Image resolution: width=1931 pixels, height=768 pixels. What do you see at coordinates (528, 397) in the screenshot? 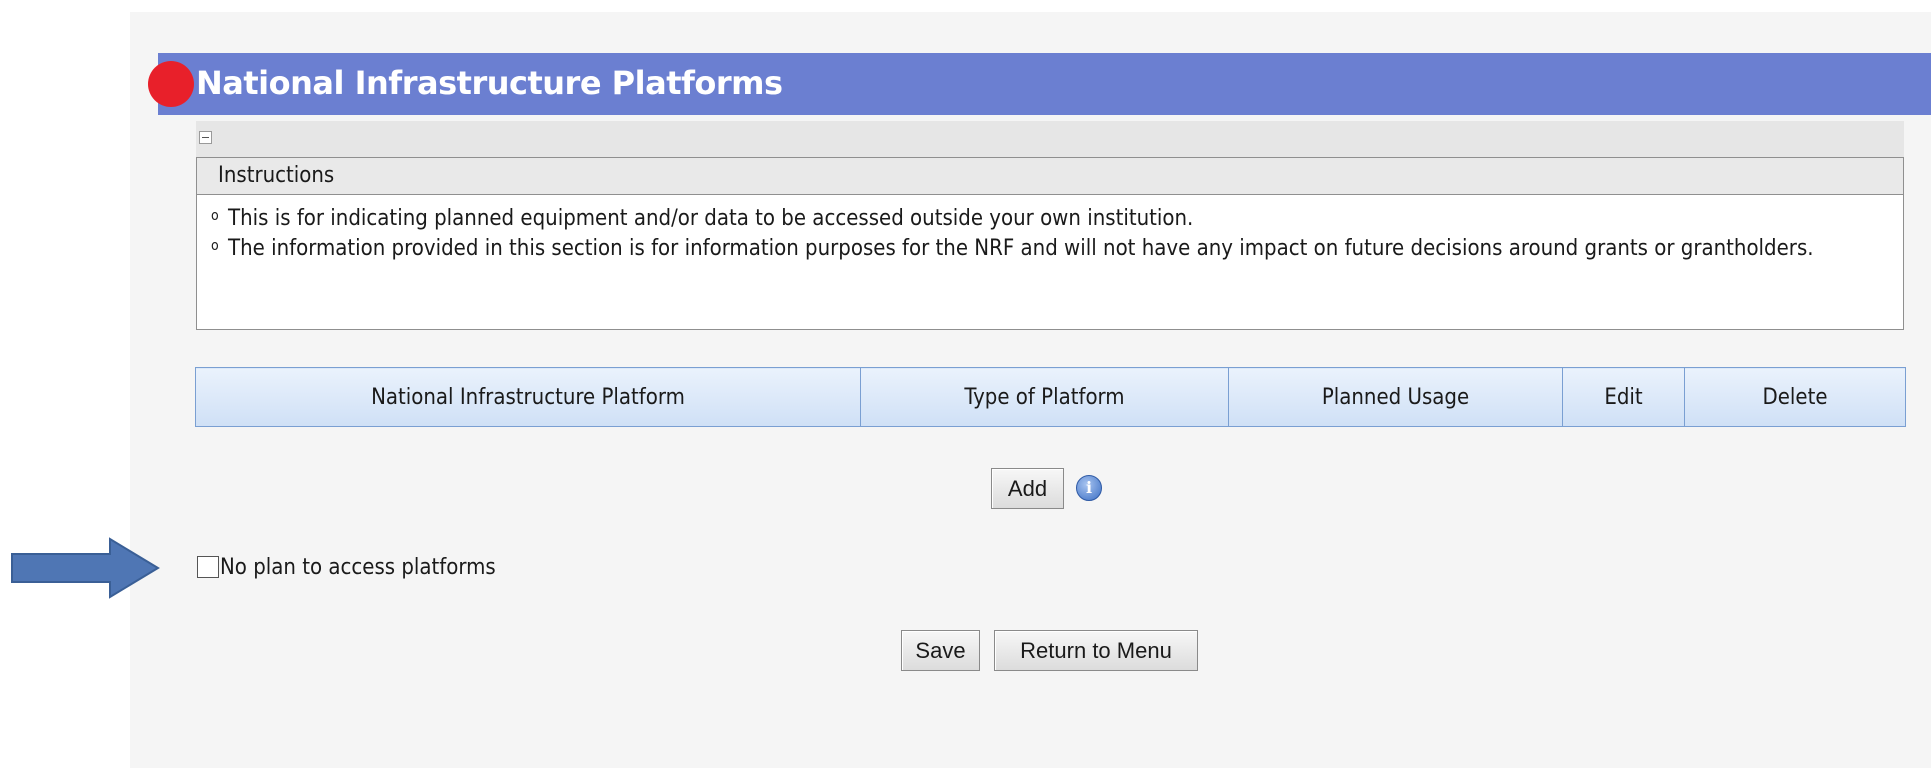
I see `column-header-platform: National Infrastructure Platform` at bounding box center [528, 397].